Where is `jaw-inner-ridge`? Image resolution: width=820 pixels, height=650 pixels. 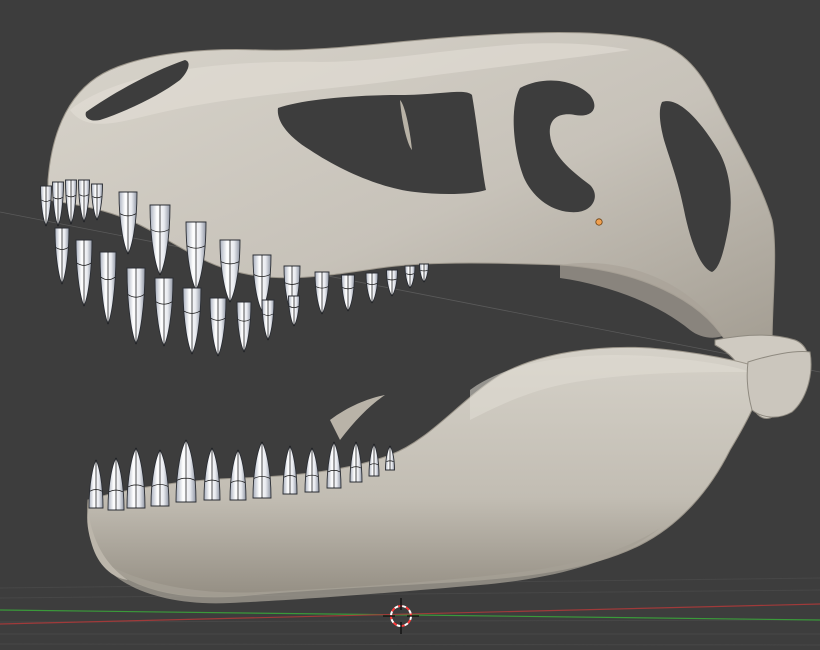 jaw-inner-ridge is located at coordinates (357, 417).